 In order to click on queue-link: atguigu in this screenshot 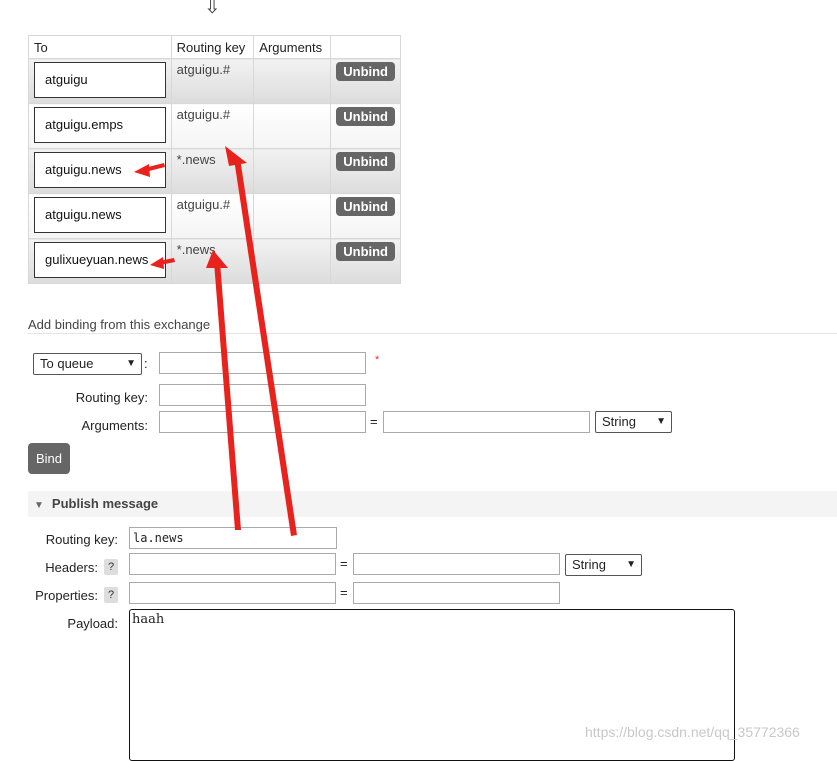, I will do `click(100, 80)`.